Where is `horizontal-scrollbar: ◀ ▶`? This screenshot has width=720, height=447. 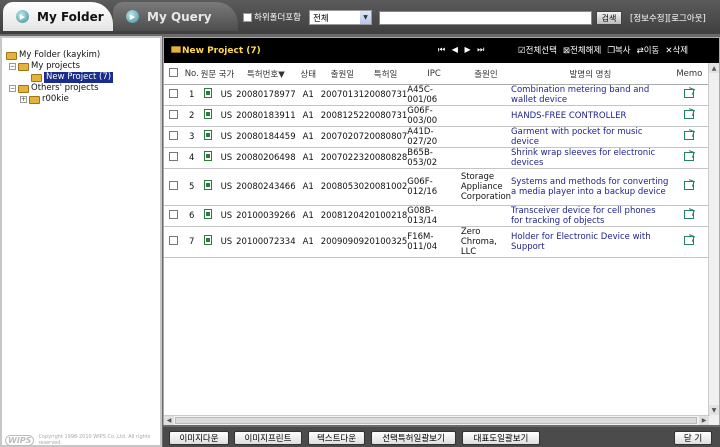 horizontal-scrollbar: ◀ ▶ is located at coordinates (437, 420).